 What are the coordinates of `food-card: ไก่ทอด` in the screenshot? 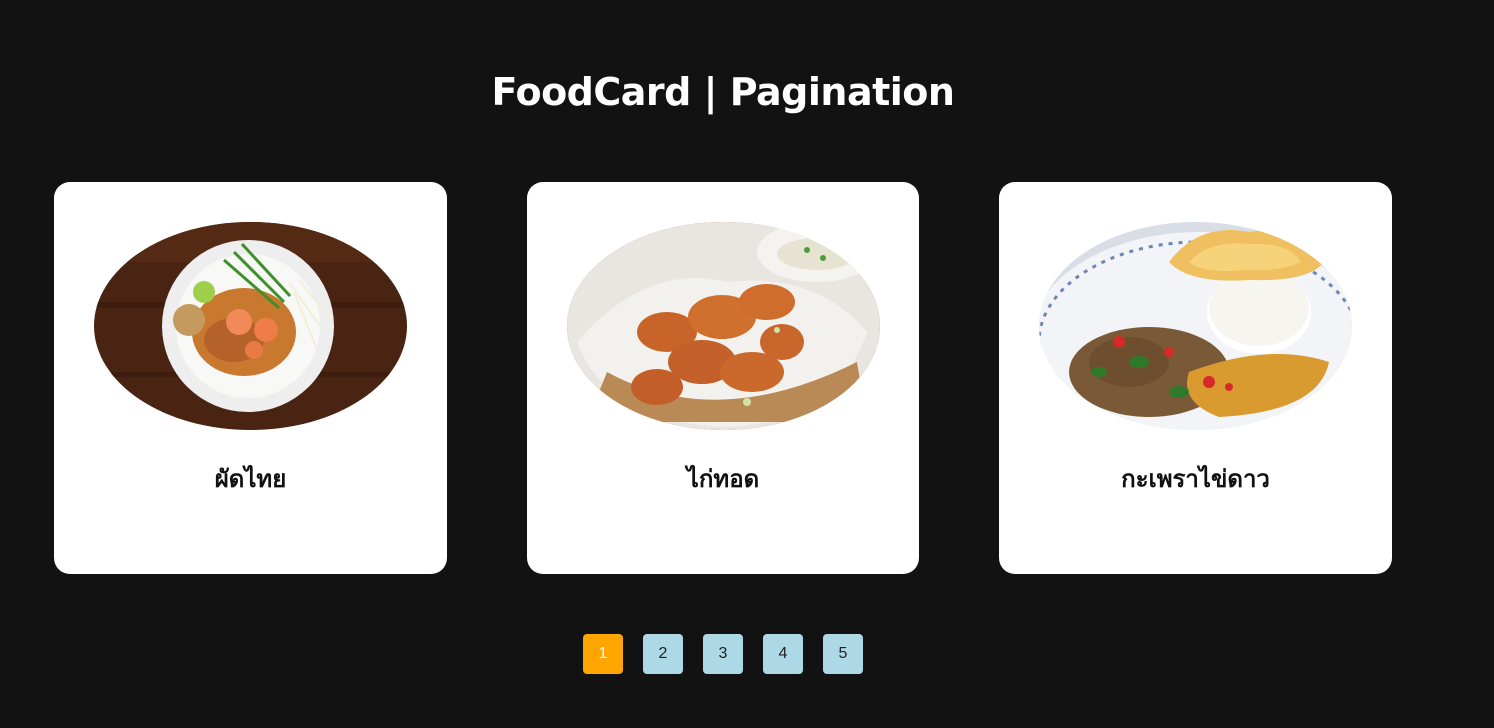 It's located at (723, 378).